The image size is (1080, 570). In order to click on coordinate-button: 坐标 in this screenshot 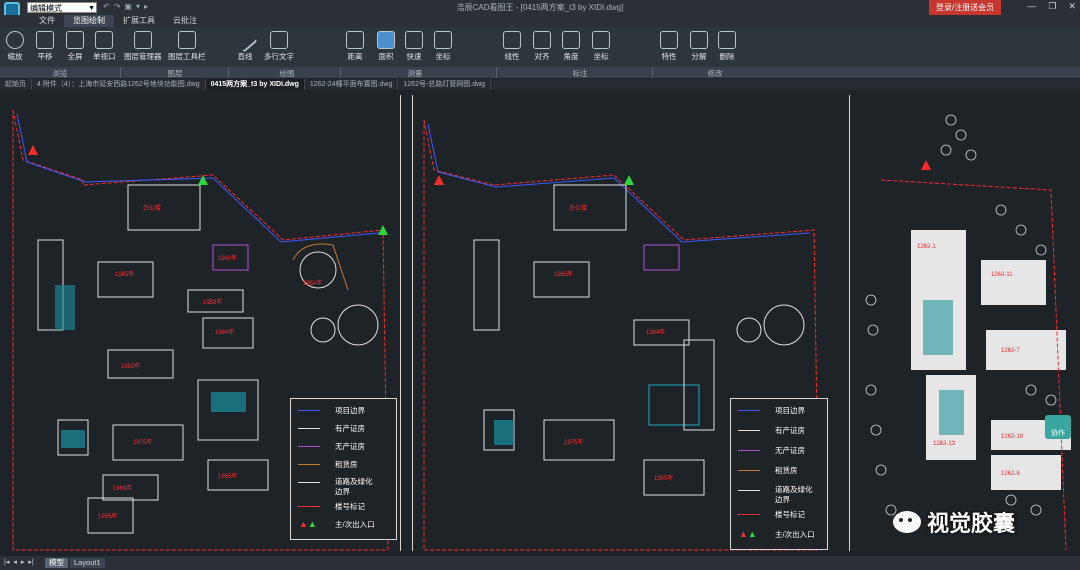, I will do `click(443, 46)`.